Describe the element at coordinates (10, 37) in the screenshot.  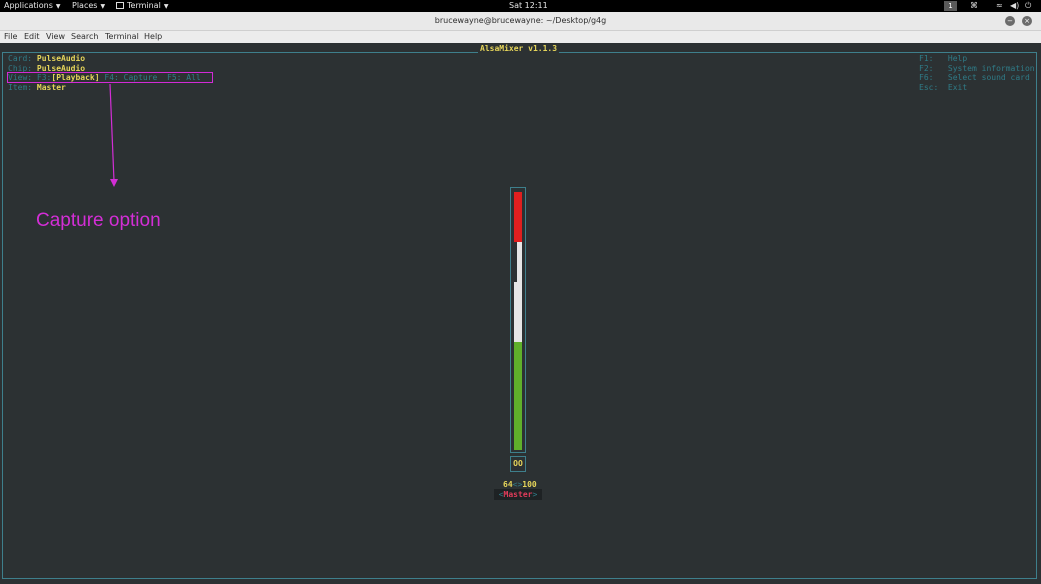
I see `menu-file: File` at that location.